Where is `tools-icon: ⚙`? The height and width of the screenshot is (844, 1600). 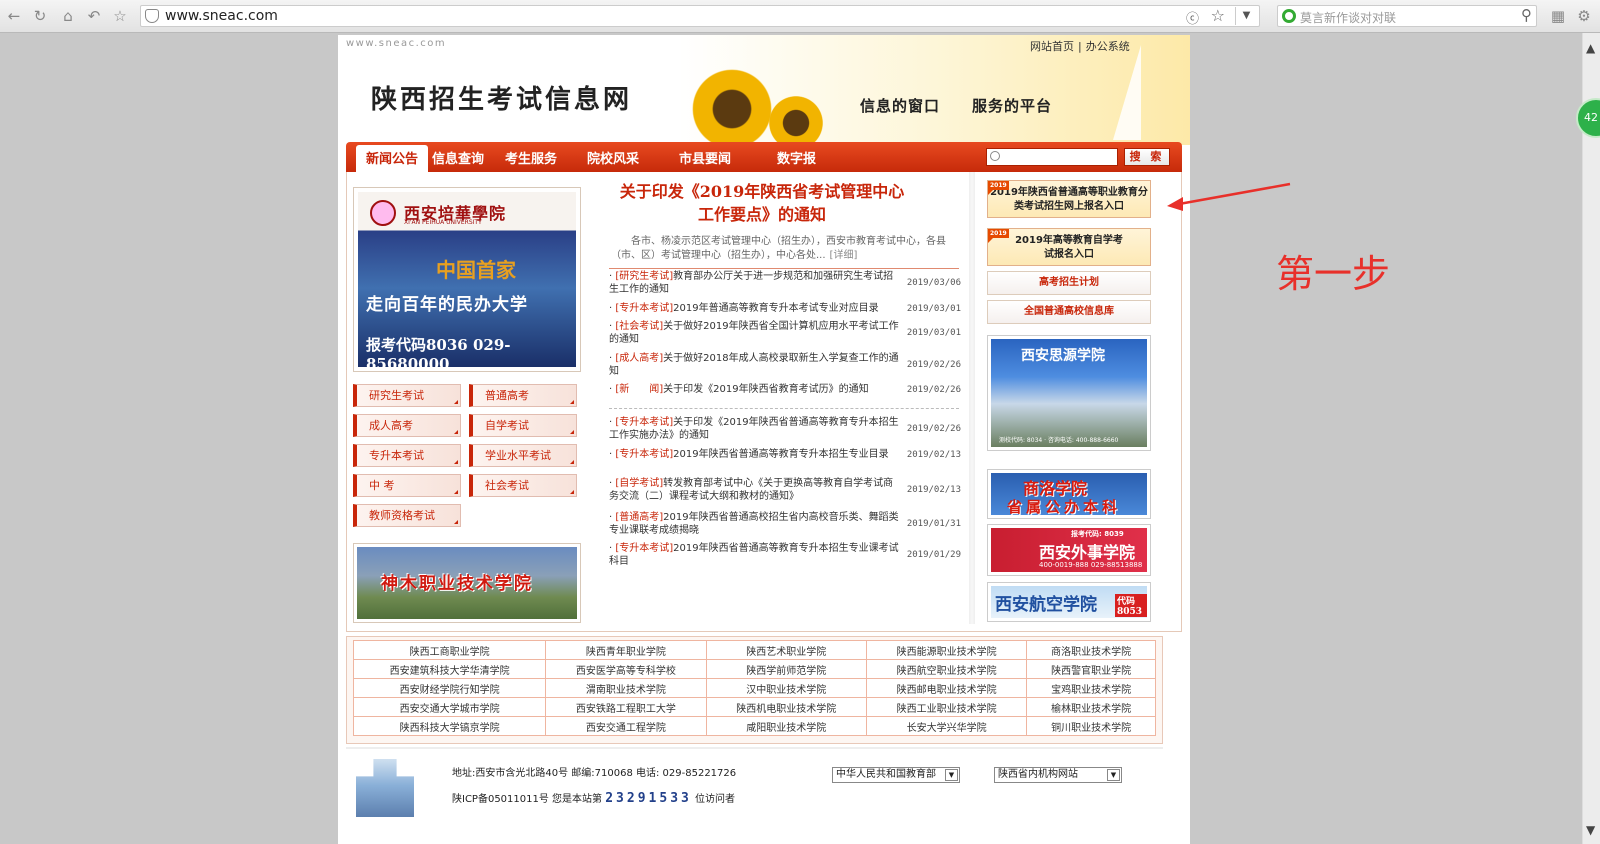
tools-icon: ⚙ is located at coordinates (1584, 16).